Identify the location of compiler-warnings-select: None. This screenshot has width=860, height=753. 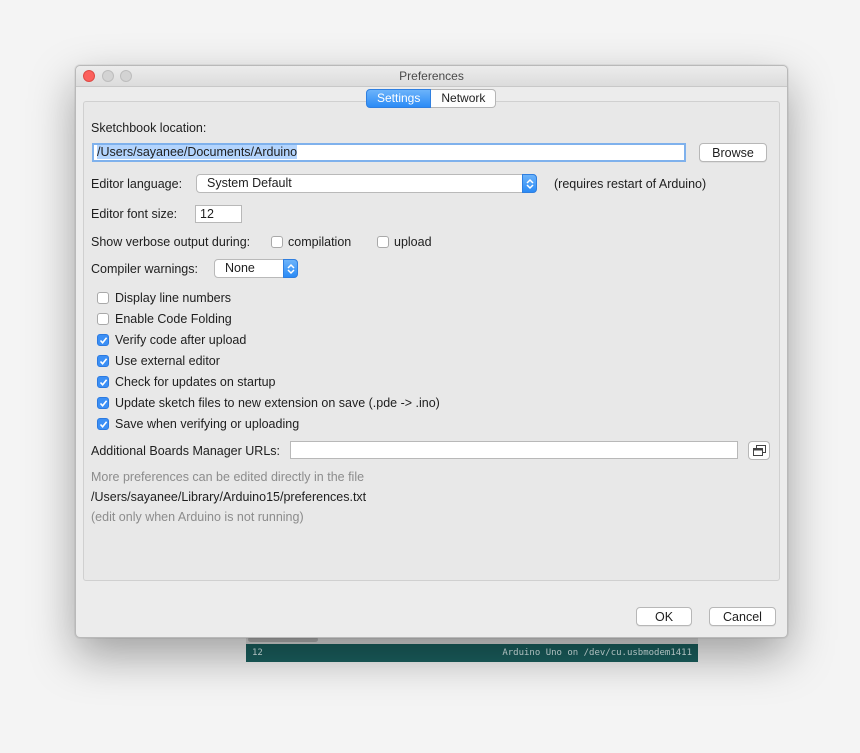
(256, 268).